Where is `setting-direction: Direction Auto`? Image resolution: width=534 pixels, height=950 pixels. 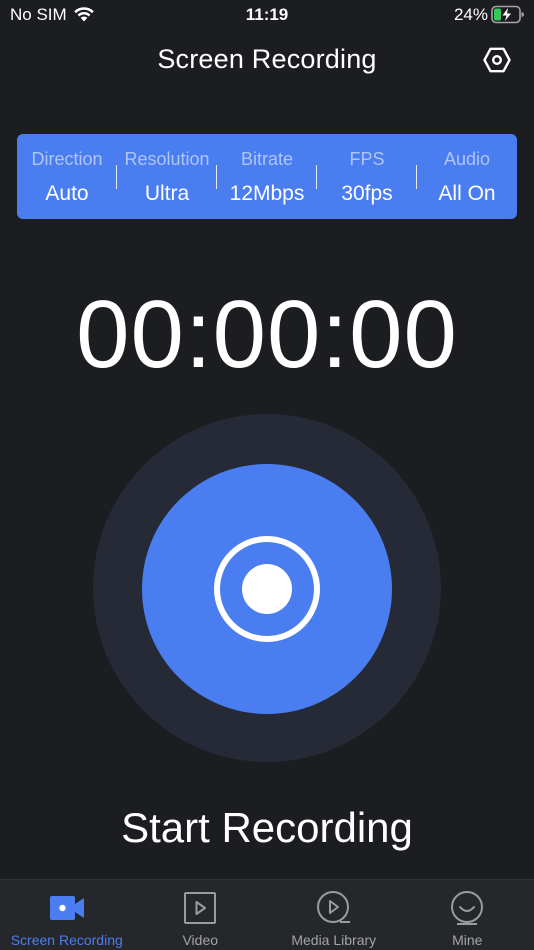 setting-direction: Direction Auto is located at coordinates (67, 176).